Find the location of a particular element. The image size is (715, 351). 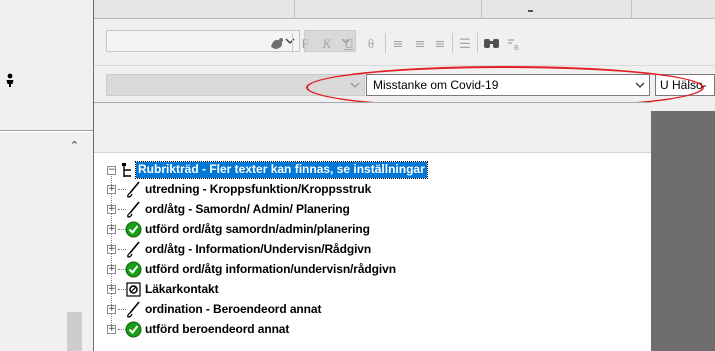

term-combo-value: Misstanke om Covid-19 is located at coordinates (436, 85).